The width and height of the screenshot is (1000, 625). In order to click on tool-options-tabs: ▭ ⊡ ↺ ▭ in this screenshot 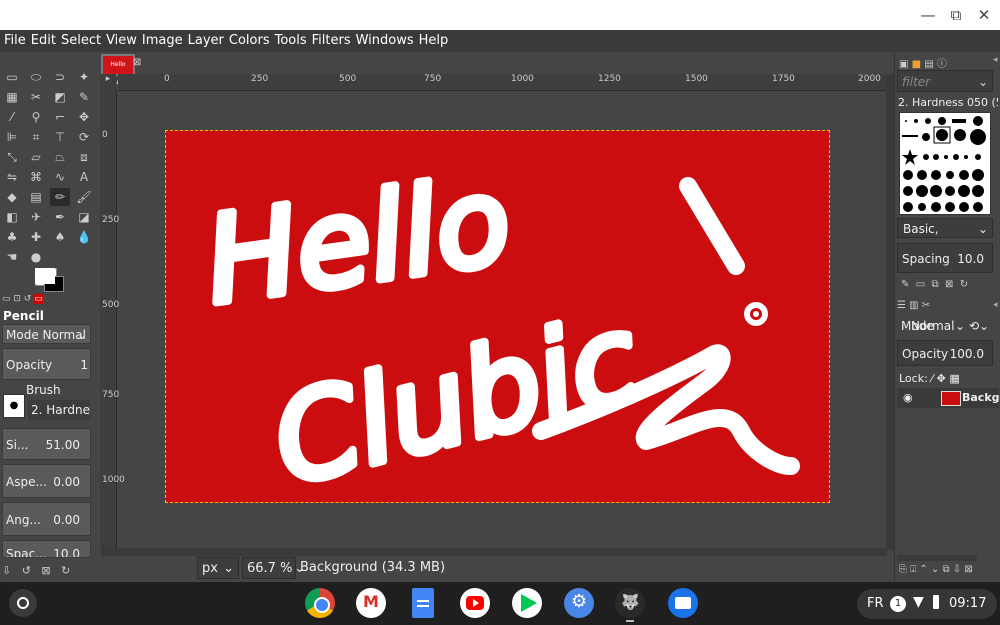, I will do `click(47, 300)`.